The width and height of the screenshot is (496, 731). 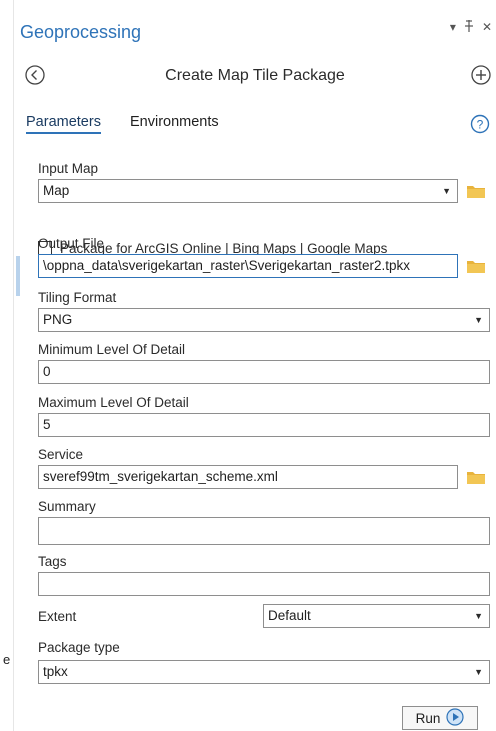 What do you see at coordinates (63, 124) in the screenshot?
I see `tab-parameters: Parameters` at bounding box center [63, 124].